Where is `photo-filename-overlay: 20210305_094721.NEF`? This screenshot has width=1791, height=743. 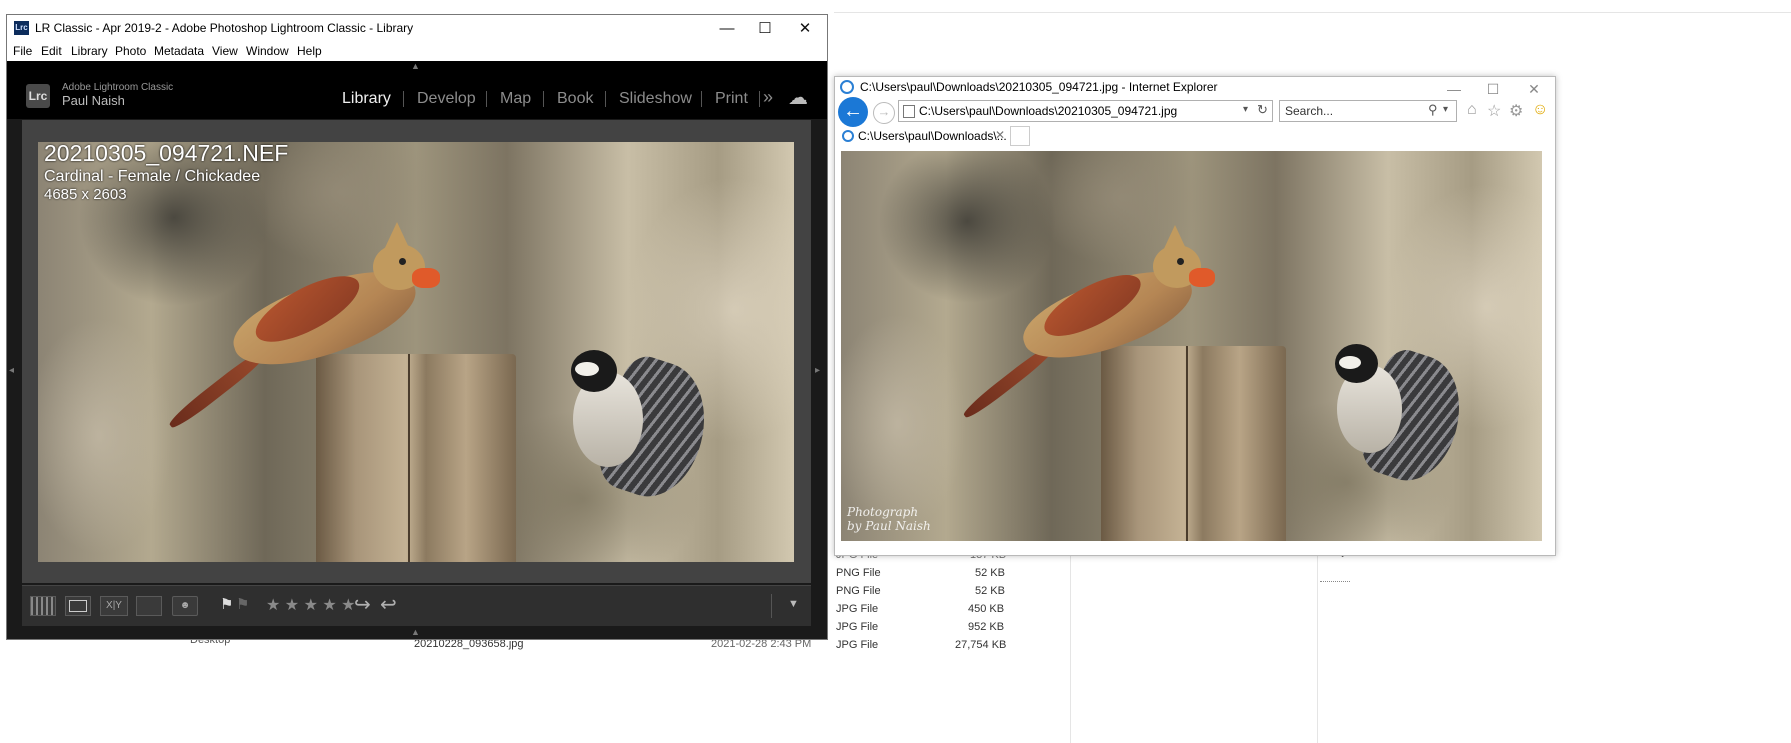 photo-filename-overlay: 20210305_094721.NEF is located at coordinates (166, 154).